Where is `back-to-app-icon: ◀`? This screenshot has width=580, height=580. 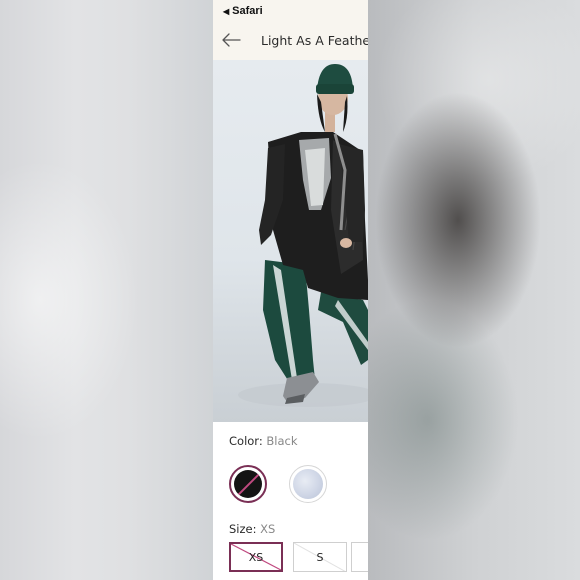
back-to-app-icon: ◀ is located at coordinates (226, 11).